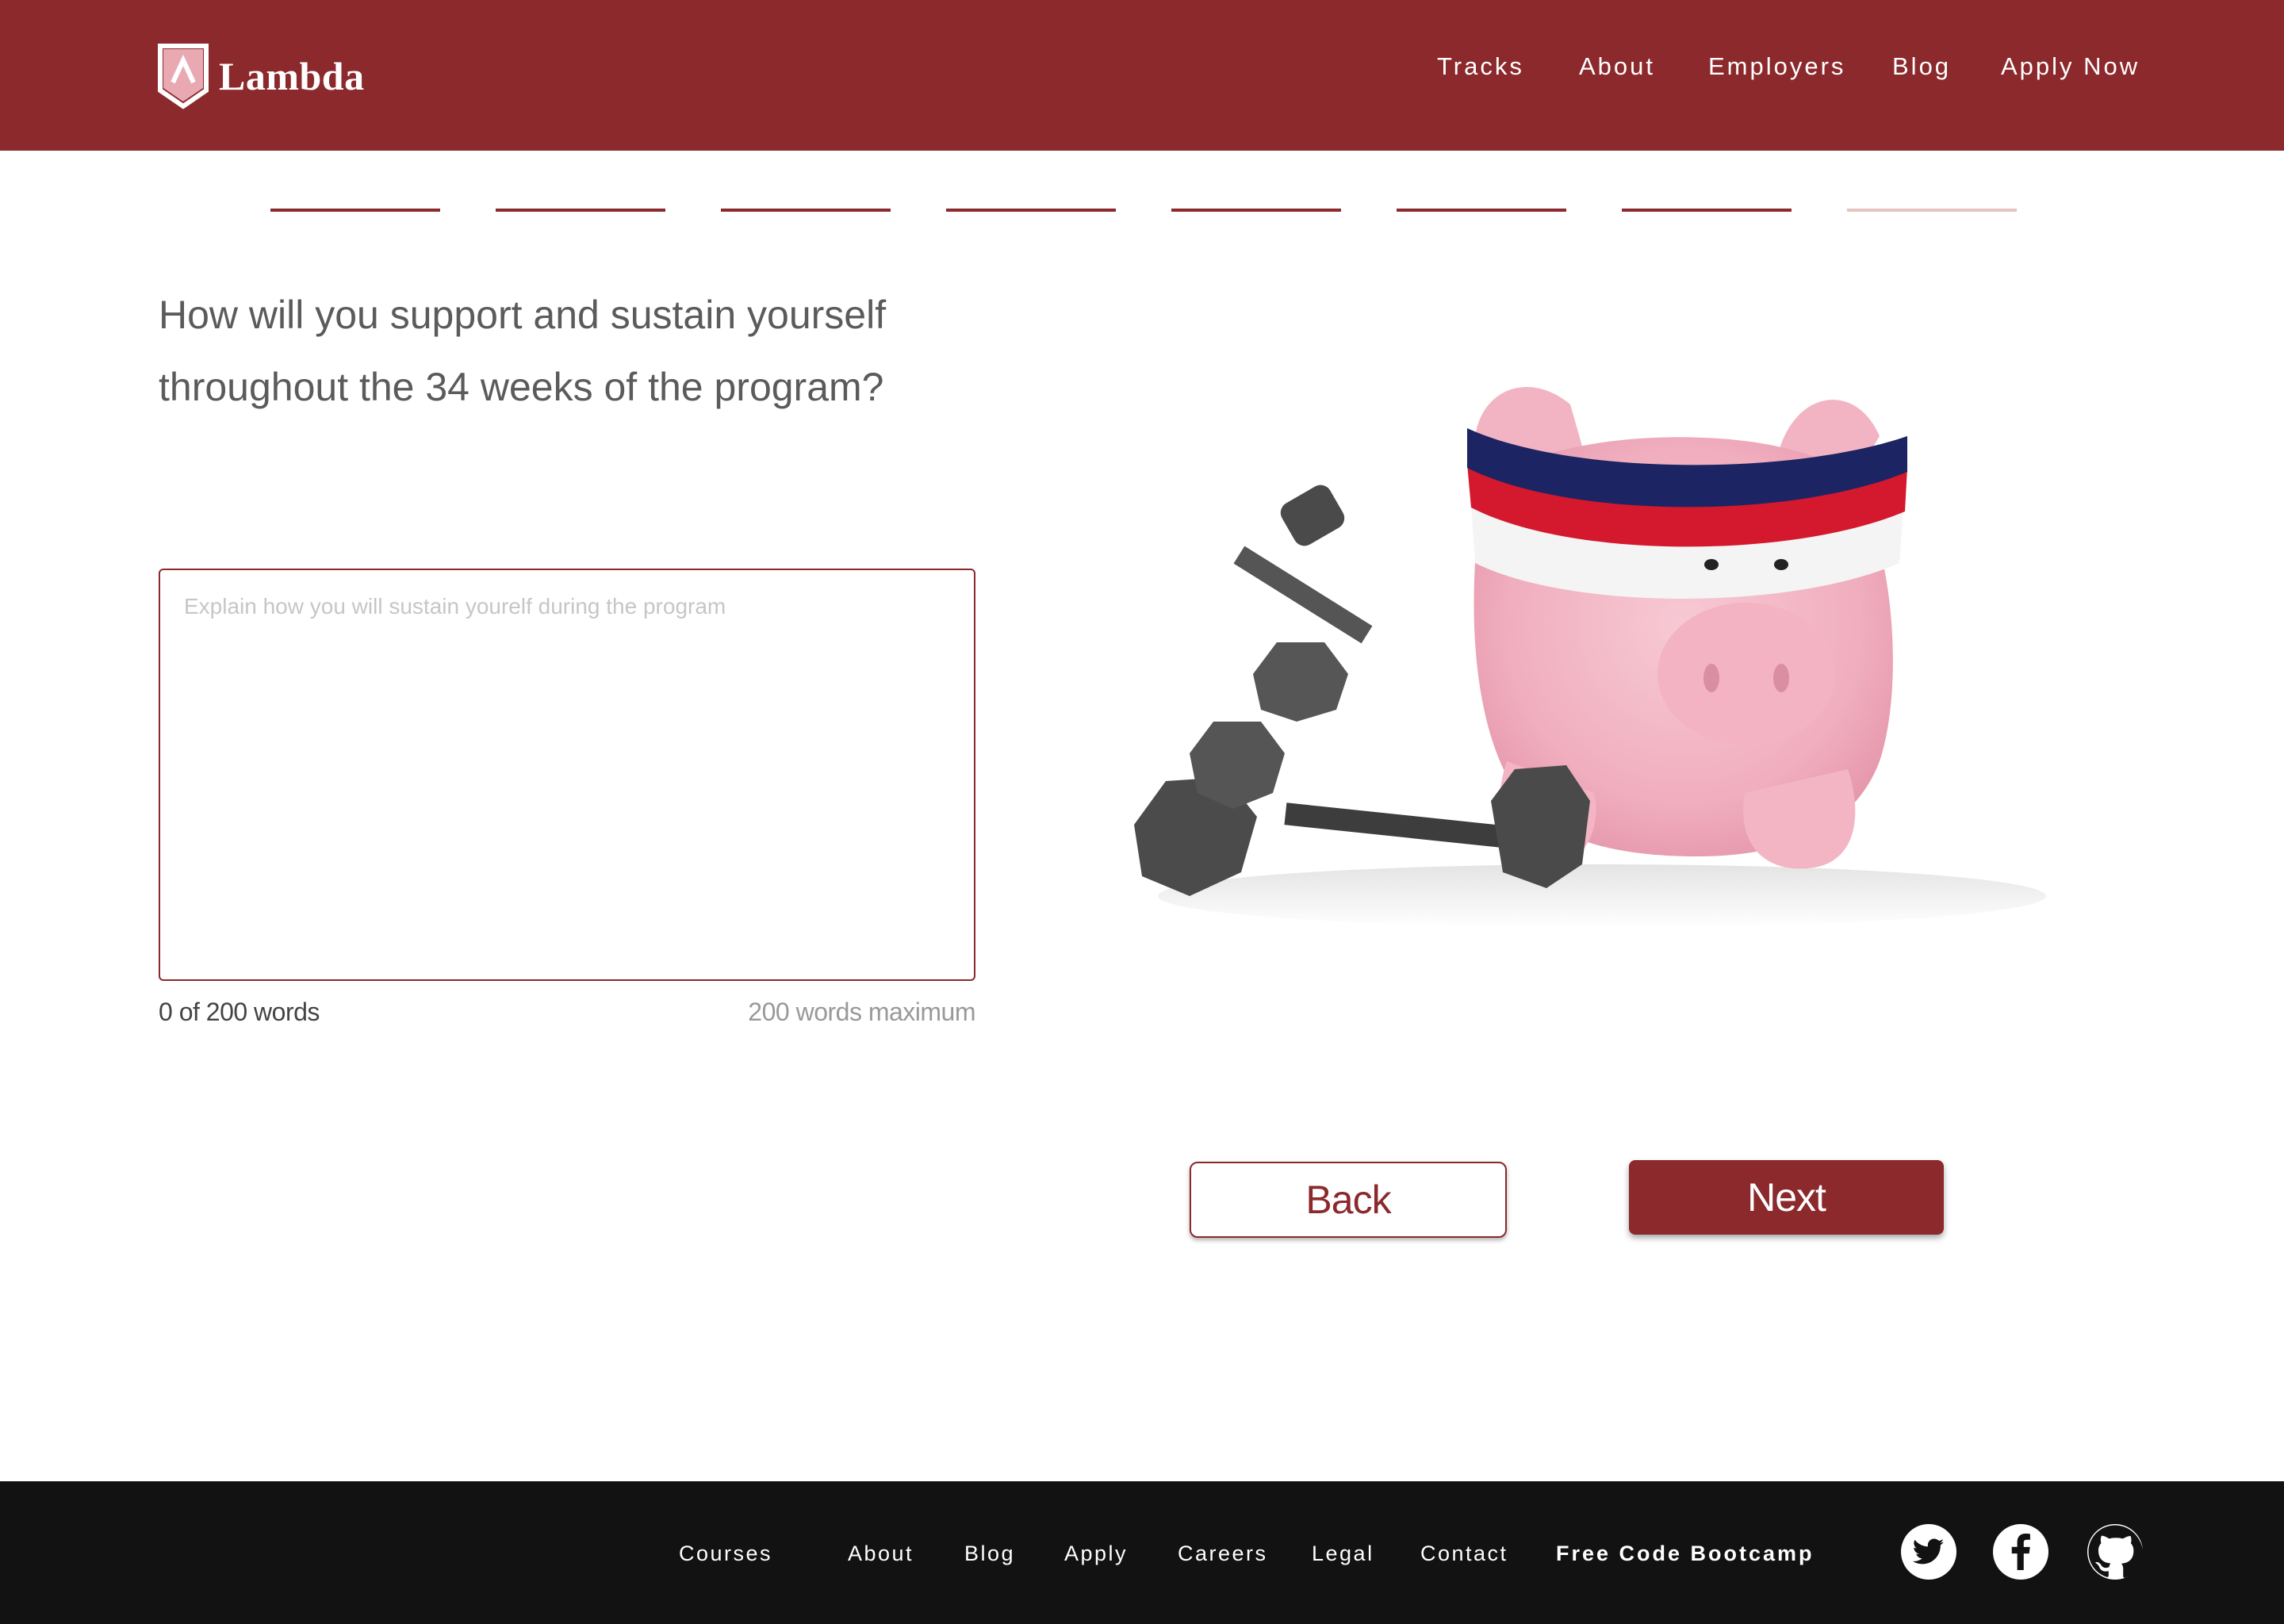 Image resolution: width=2284 pixels, height=1624 pixels. What do you see at coordinates (1602, 896) in the screenshot?
I see `floor-shadow` at bounding box center [1602, 896].